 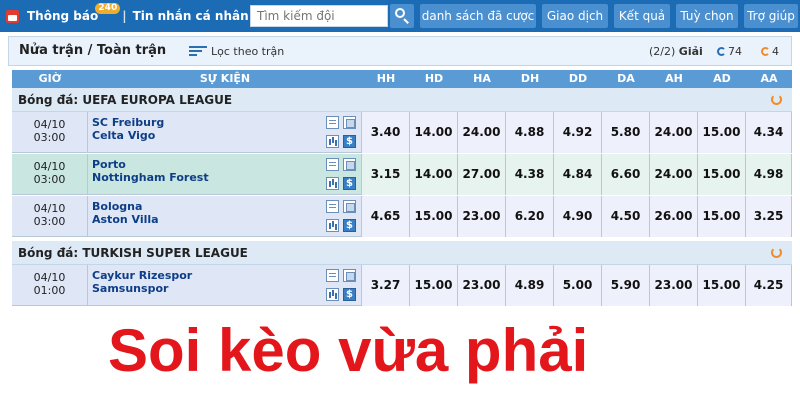 I want to click on odds-cell: 4.92, so click(x=578, y=132).